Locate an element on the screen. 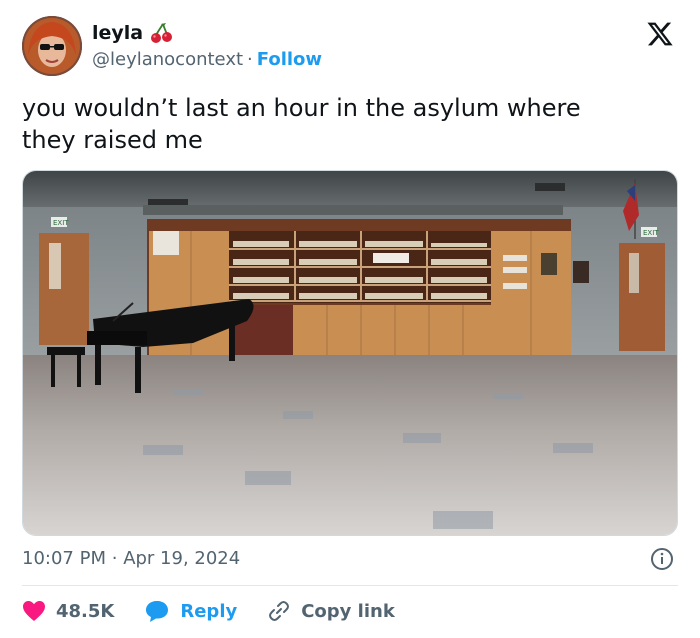 The image size is (700, 638). copy-link-label: Copy link is located at coordinates (348, 611).